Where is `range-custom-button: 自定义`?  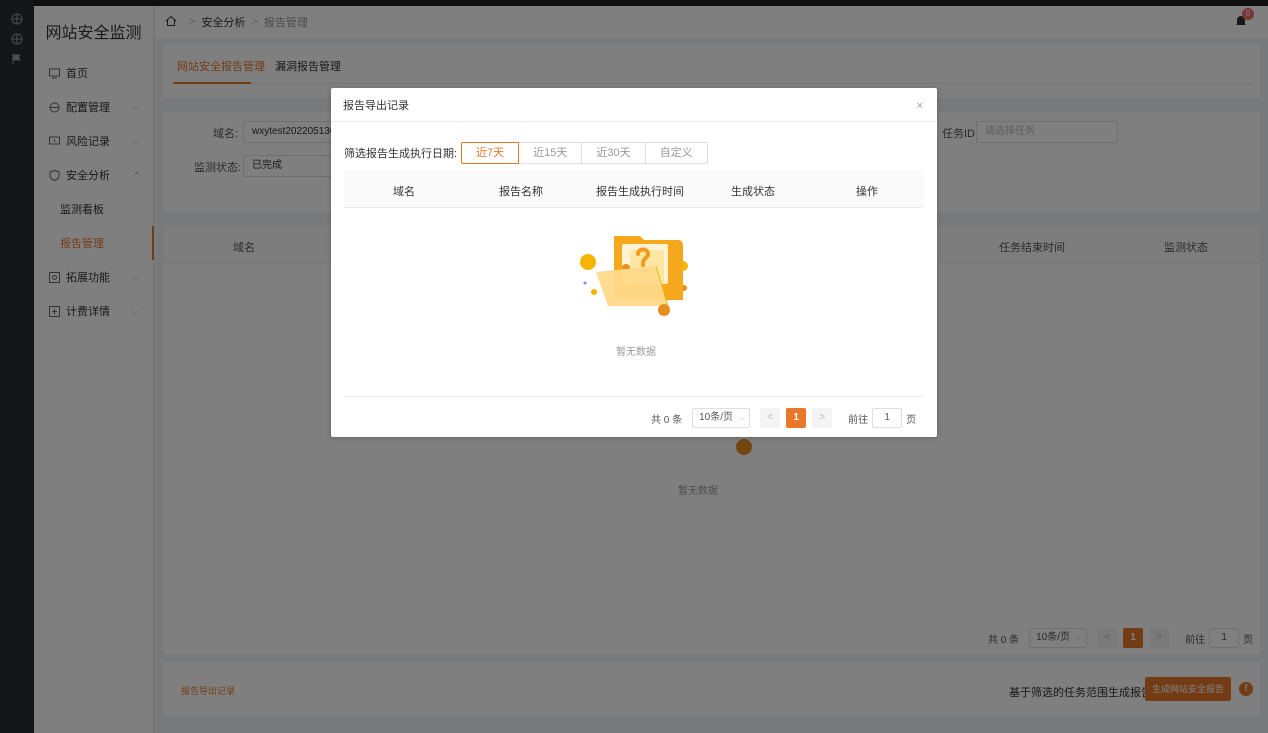 range-custom-button: 自定义 is located at coordinates (676, 153).